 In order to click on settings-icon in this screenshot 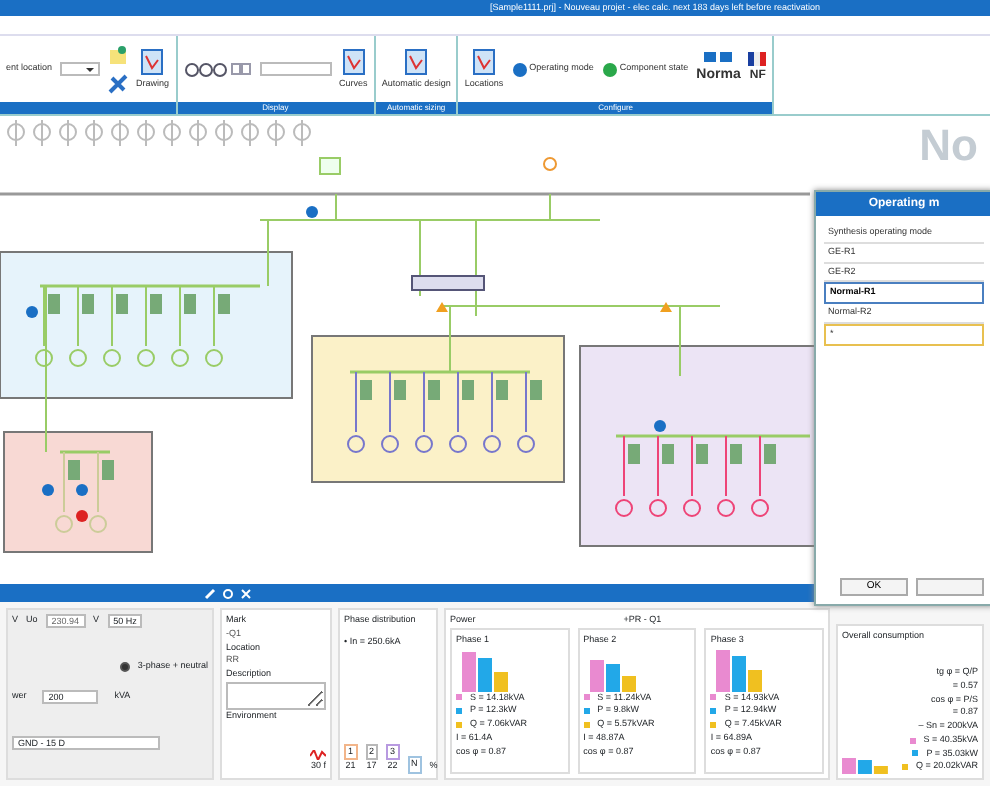, I will do `click(228, 593)`.